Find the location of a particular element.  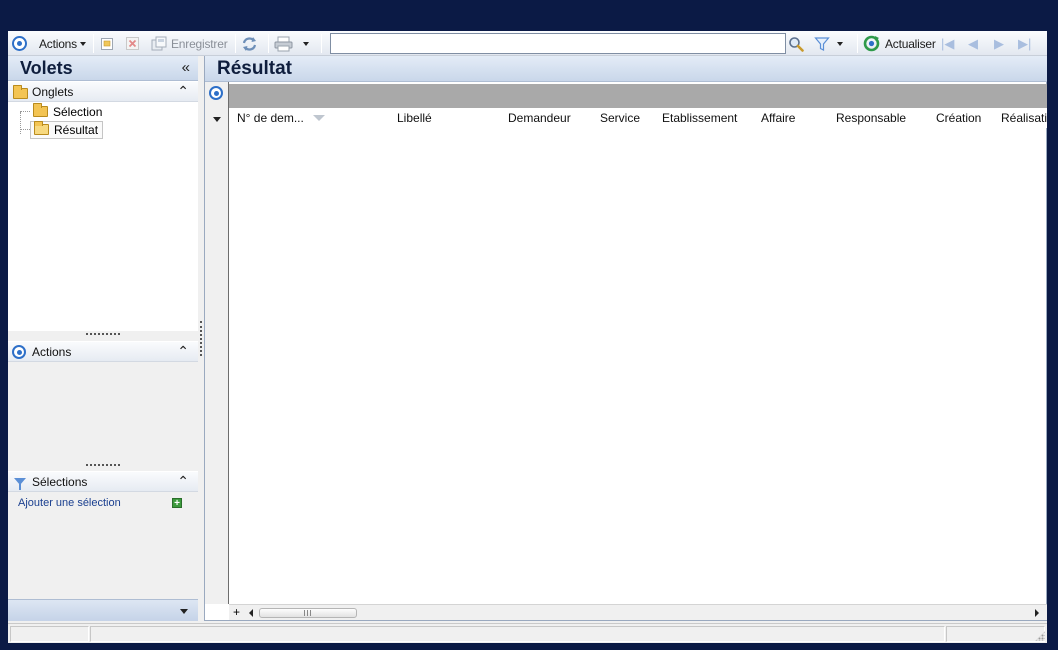

search-box is located at coordinates (558, 43).